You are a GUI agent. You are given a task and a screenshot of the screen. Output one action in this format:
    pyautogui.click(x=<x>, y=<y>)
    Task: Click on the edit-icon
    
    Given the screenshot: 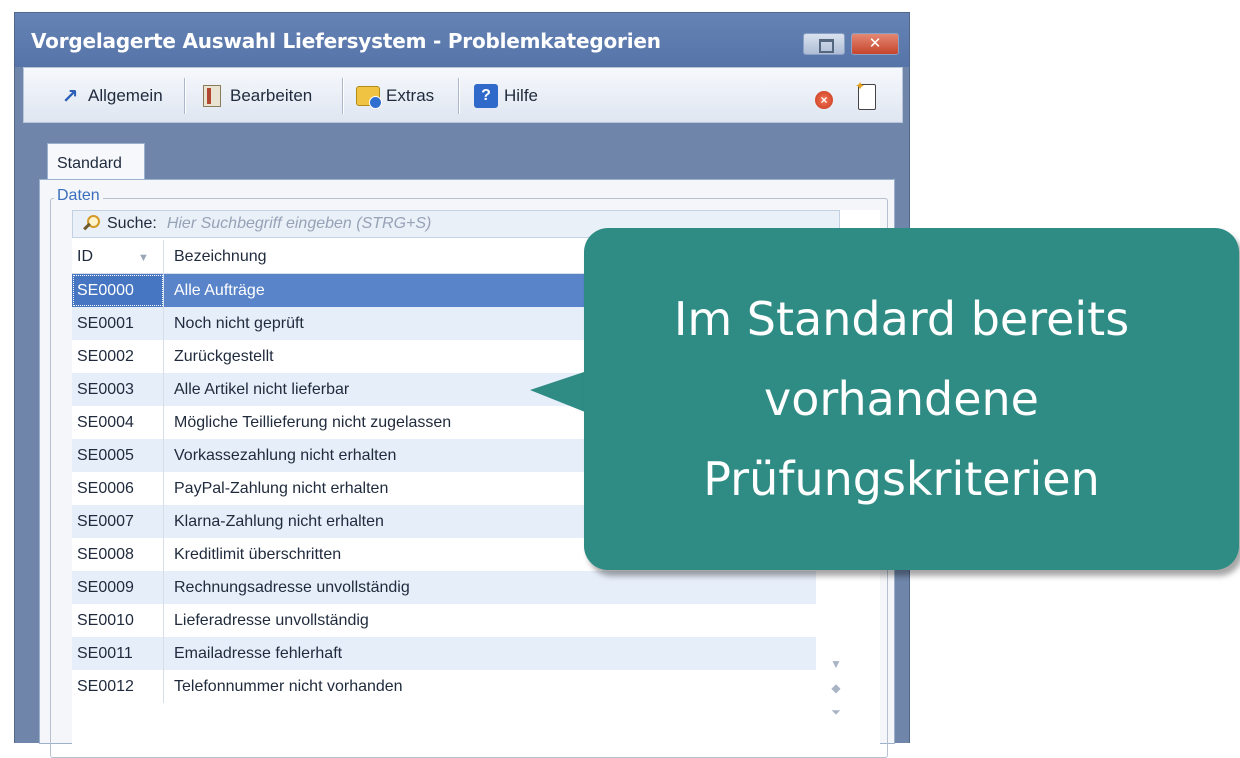 What is the action you would take?
    pyautogui.click(x=212, y=96)
    